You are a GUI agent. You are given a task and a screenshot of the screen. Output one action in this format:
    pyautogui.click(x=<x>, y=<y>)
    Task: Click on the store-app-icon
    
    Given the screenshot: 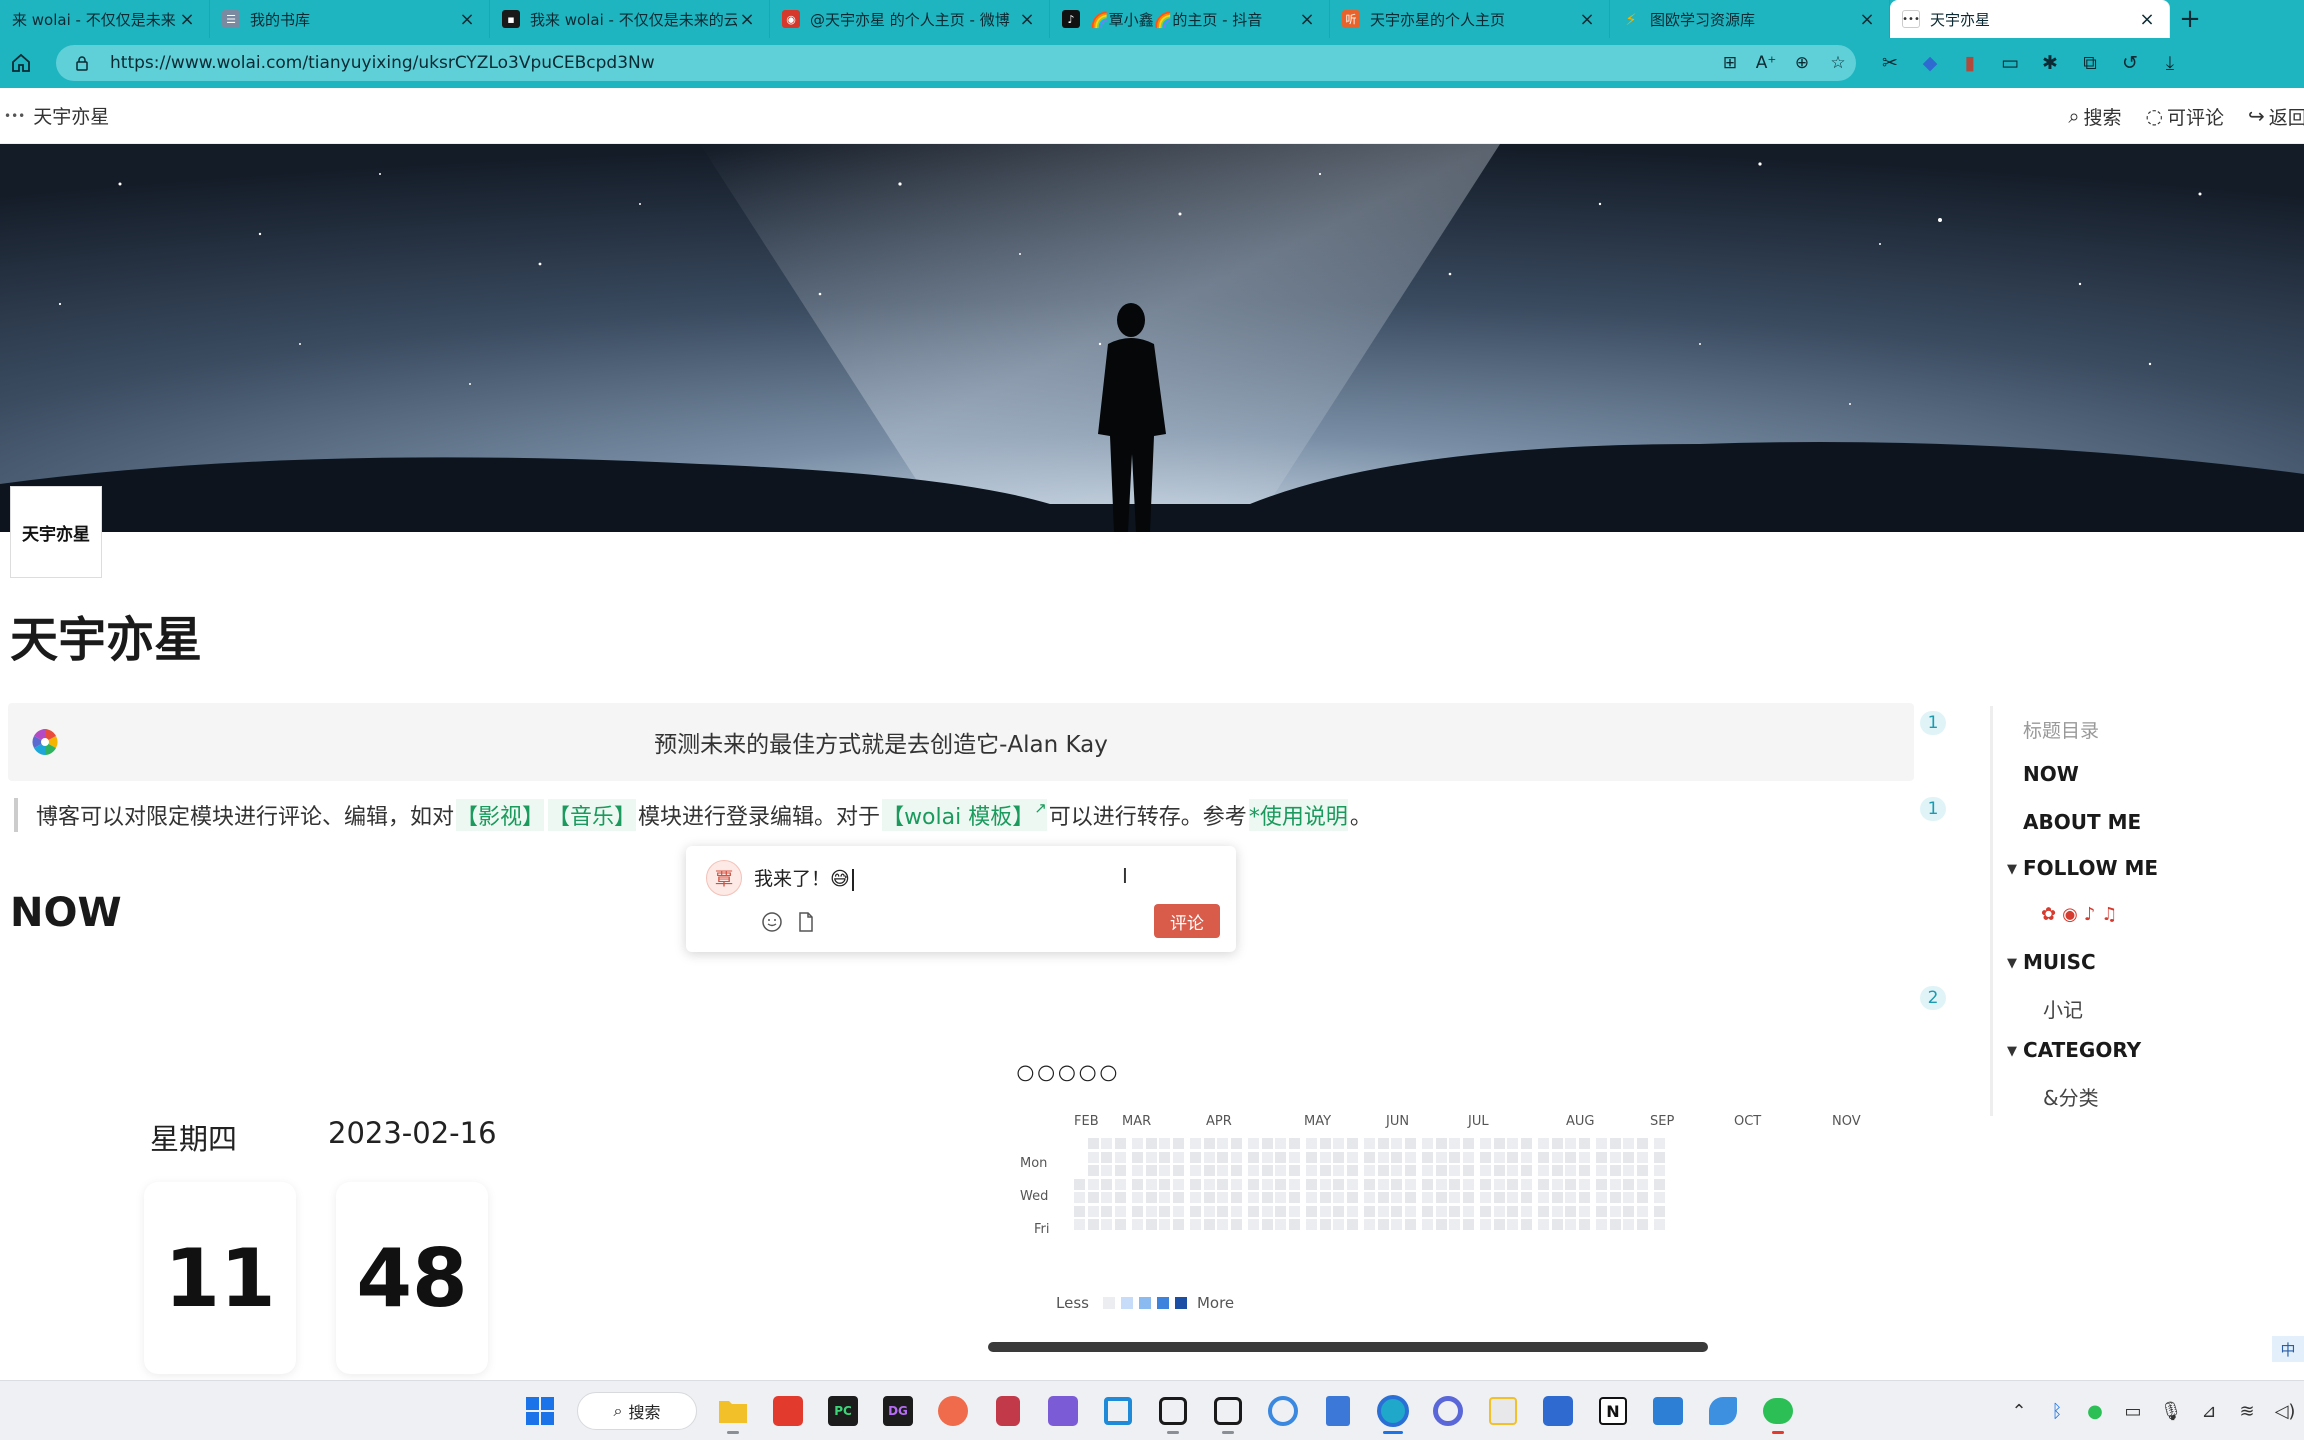 What is the action you would take?
    pyautogui.click(x=1668, y=1411)
    